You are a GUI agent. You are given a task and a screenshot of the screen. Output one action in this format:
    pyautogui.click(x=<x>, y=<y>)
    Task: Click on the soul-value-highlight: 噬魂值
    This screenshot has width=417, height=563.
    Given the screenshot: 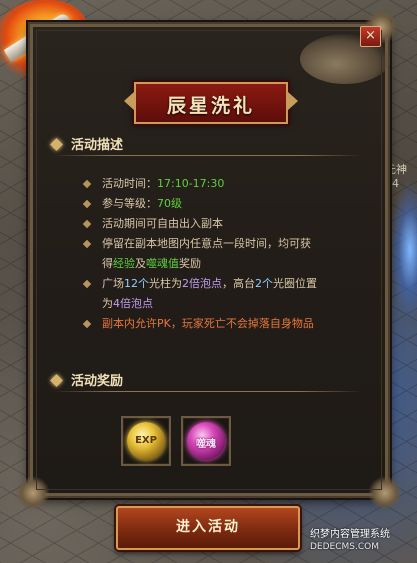 What is the action you would take?
    pyautogui.click(x=162, y=263)
    